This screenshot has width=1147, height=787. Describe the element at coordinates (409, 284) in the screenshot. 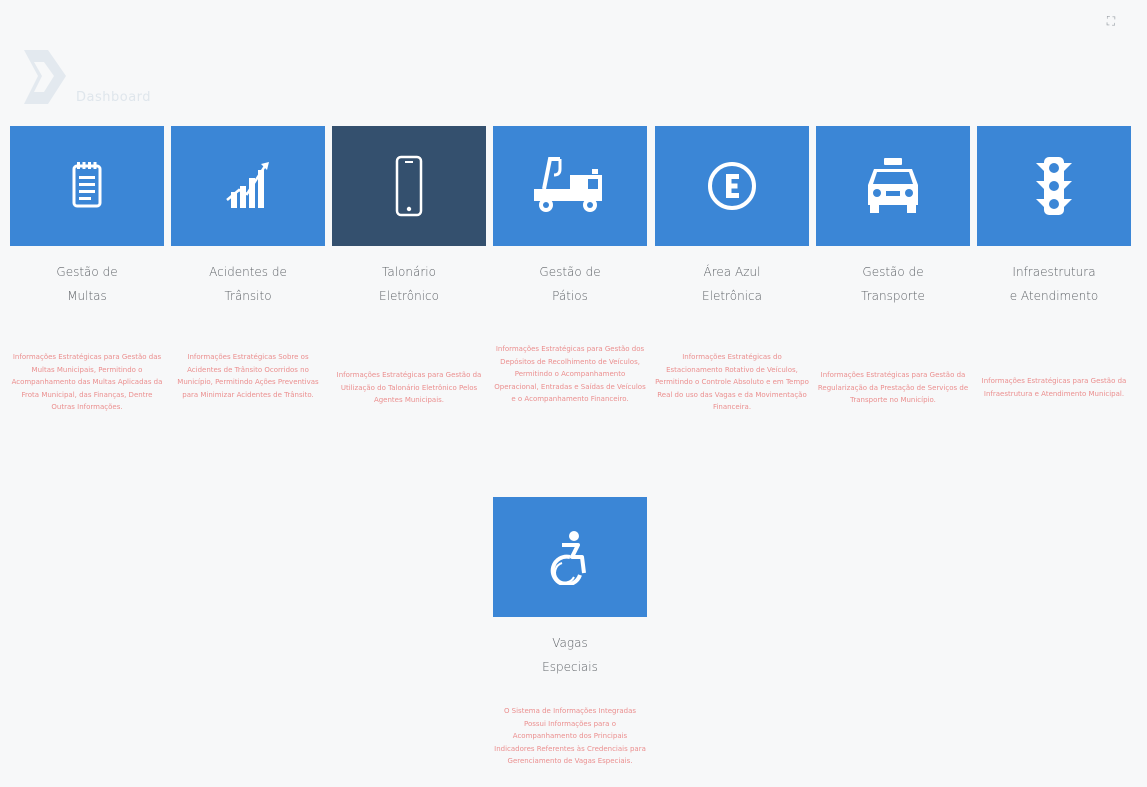

I see `module-title: Talonário Eletrônico` at that location.